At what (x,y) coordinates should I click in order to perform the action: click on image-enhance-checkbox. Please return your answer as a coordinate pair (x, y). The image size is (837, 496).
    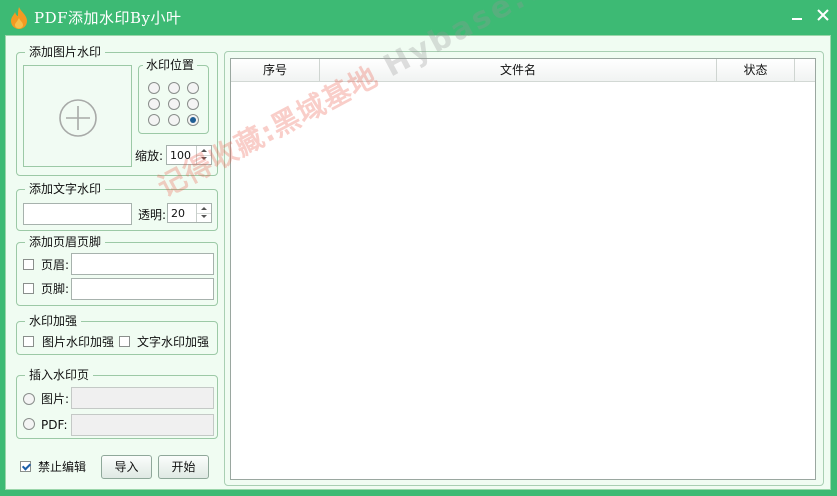
    Looking at the image, I should click on (28, 341).